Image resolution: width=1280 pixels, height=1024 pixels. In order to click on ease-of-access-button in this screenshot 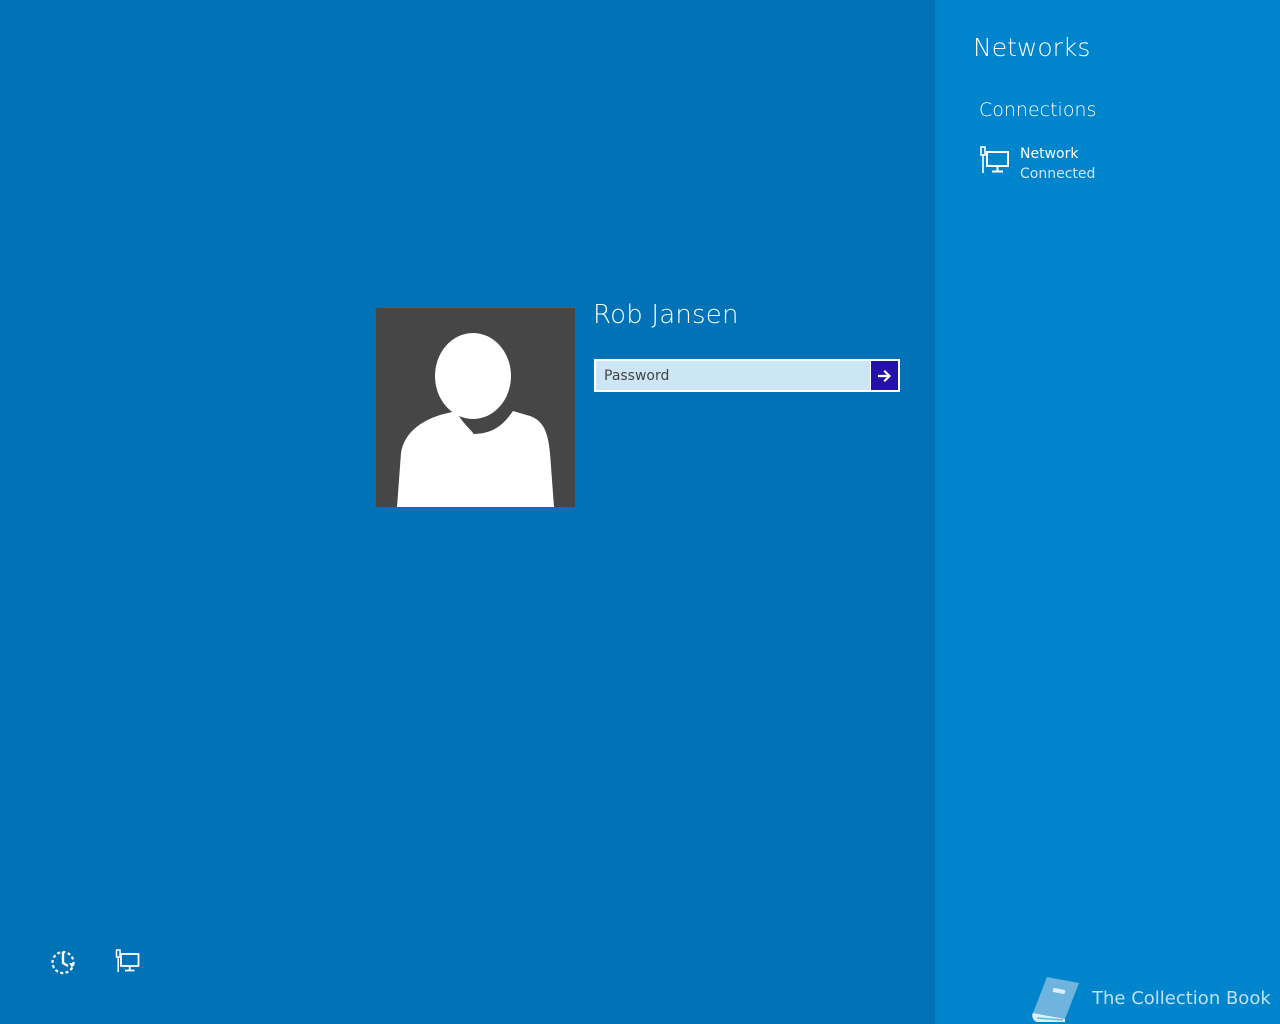, I will do `click(63, 962)`.